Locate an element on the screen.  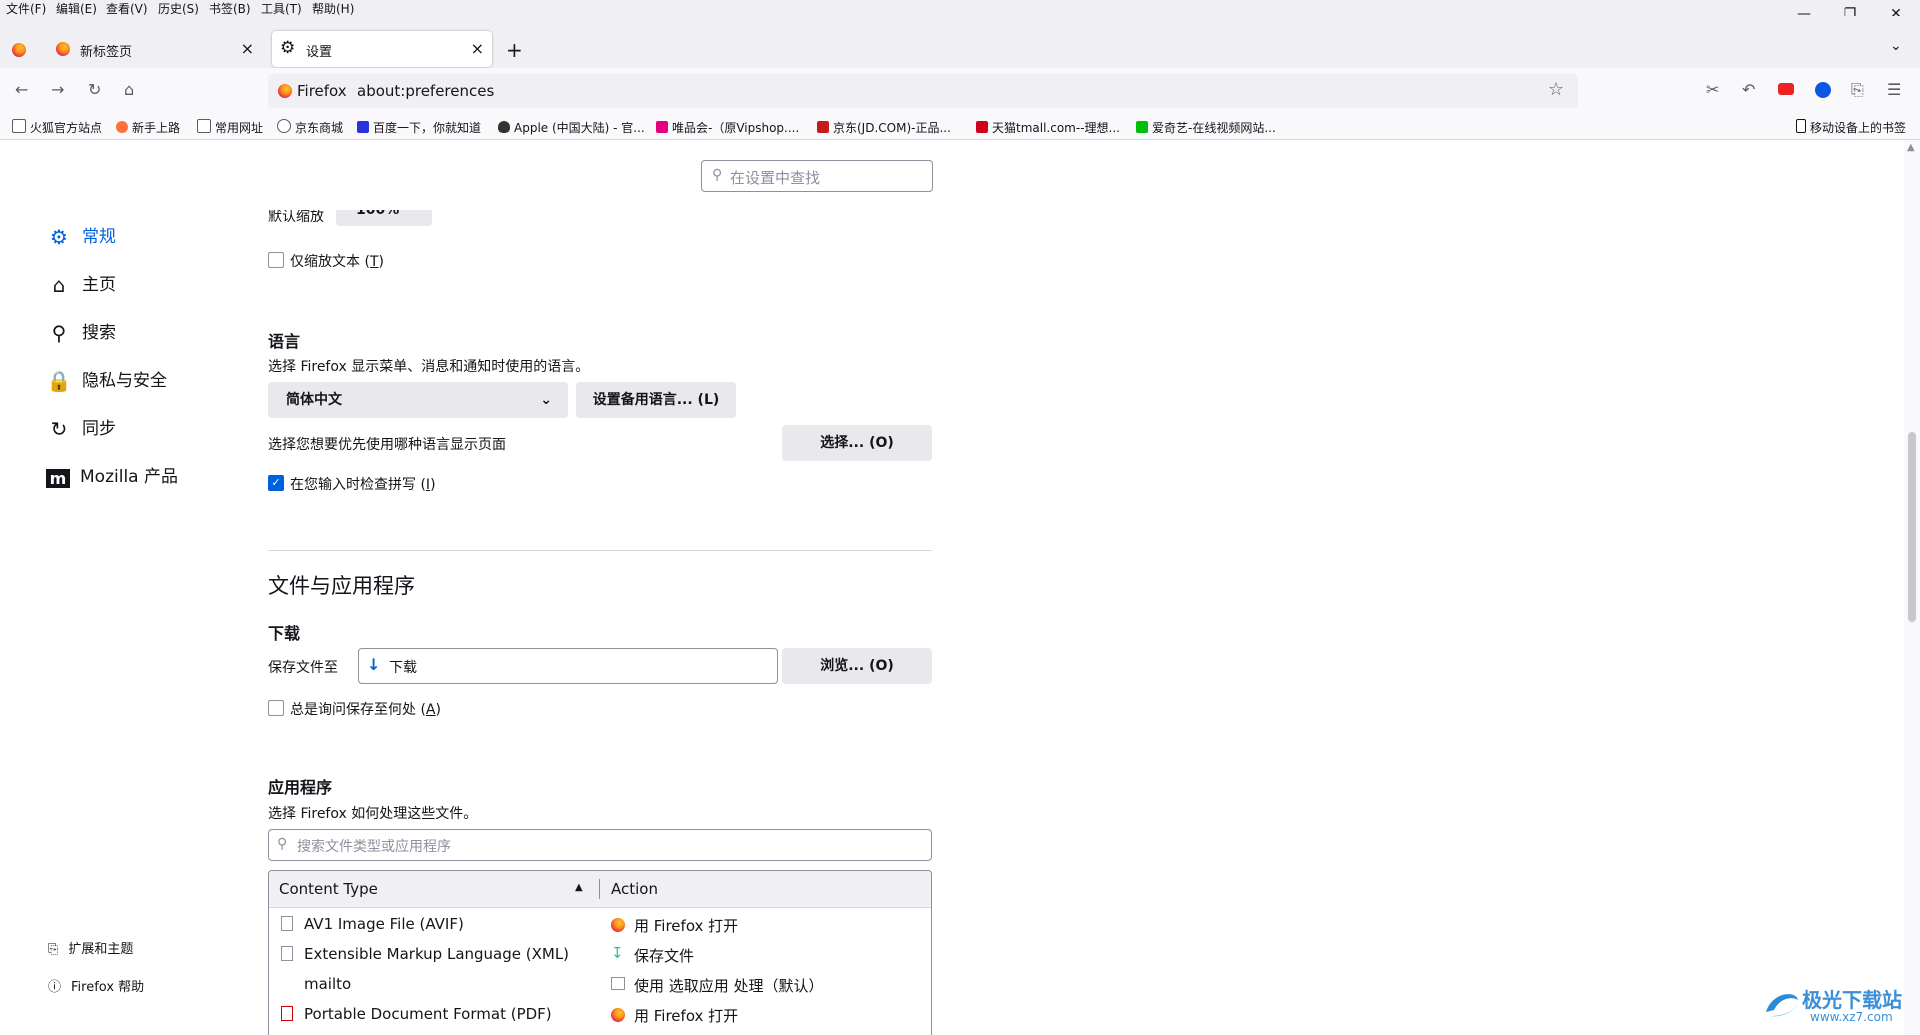
scrollbar-thumb is located at coordinates (1912, 527).